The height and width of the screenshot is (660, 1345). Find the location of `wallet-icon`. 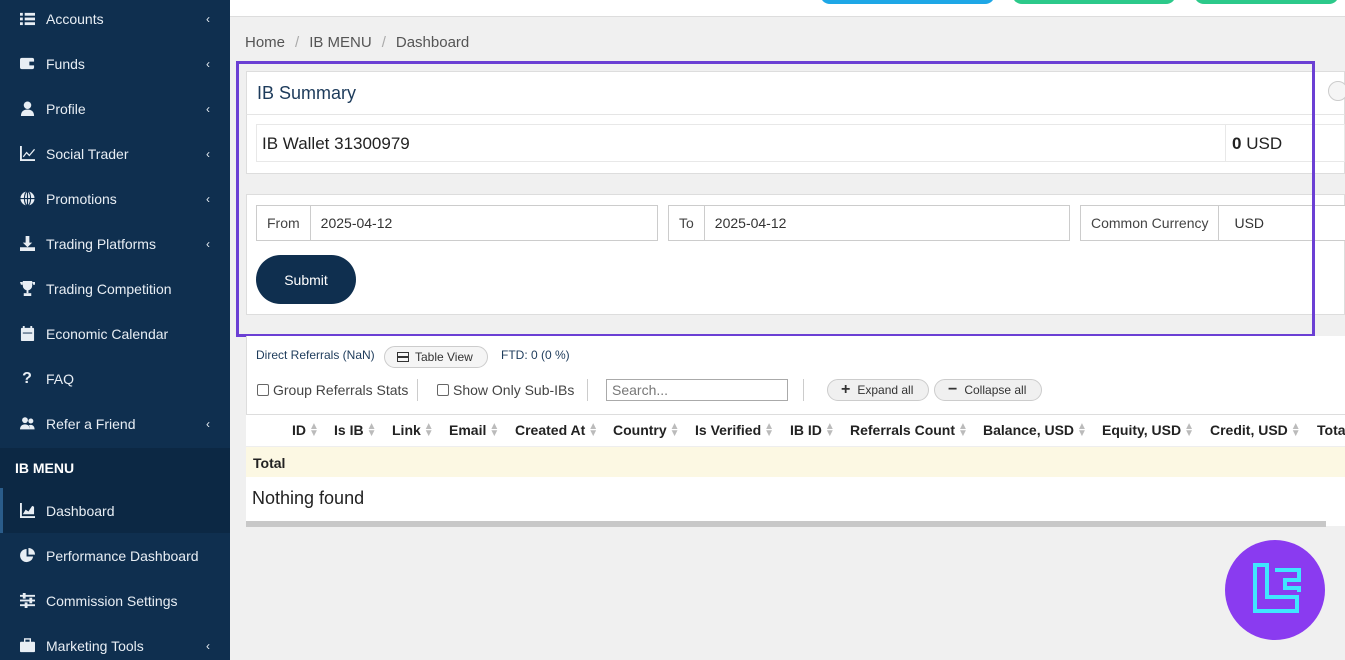

wallet-icon is located at coordinates (27, 64).